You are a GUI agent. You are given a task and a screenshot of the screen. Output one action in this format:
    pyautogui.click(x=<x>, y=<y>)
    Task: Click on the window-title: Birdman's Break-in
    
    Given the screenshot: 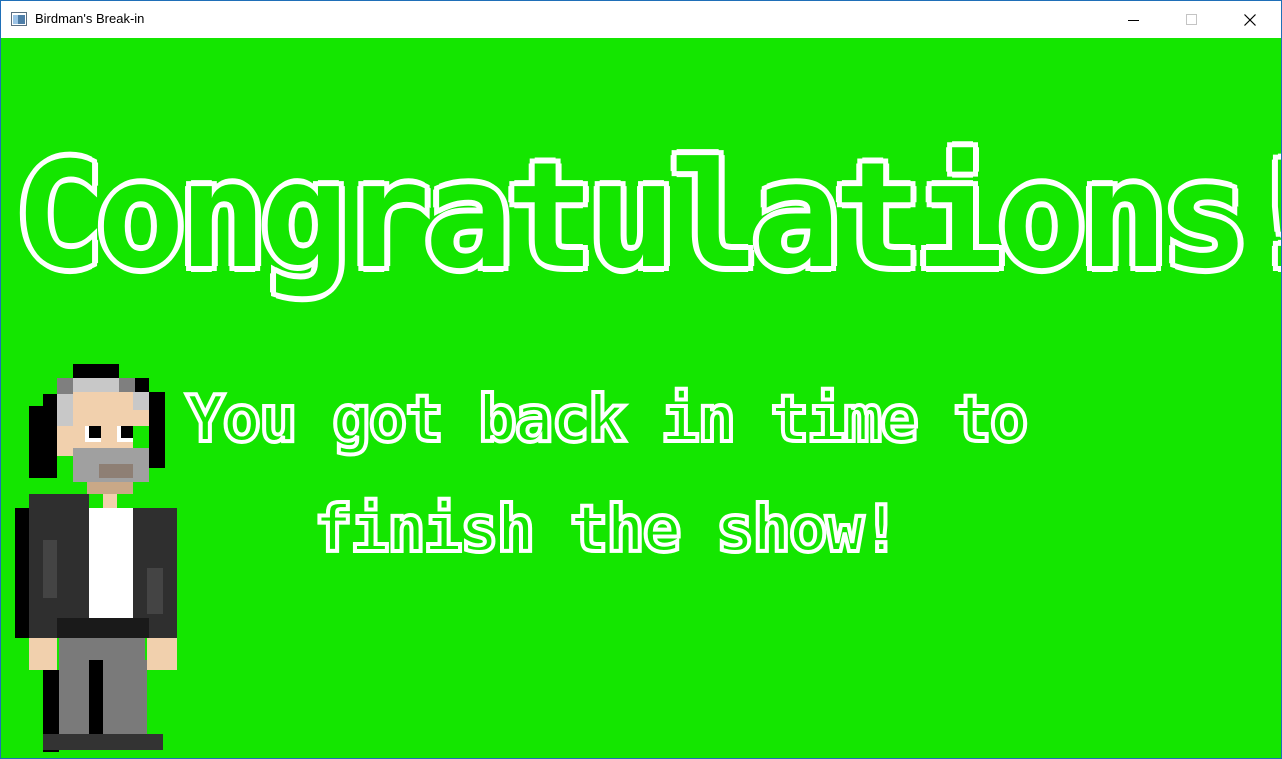 What is the action you would take?
    pyautogui.click(x=90, y=18)
    